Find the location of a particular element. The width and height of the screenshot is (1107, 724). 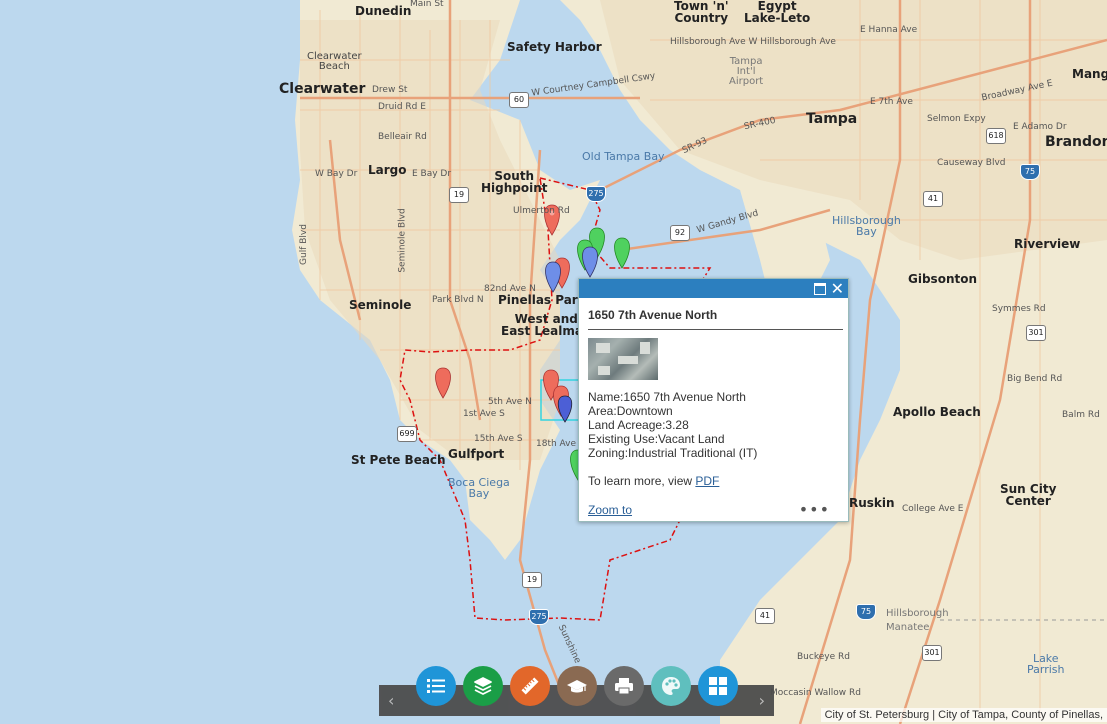

about-button is located at coordinates (577, 686).